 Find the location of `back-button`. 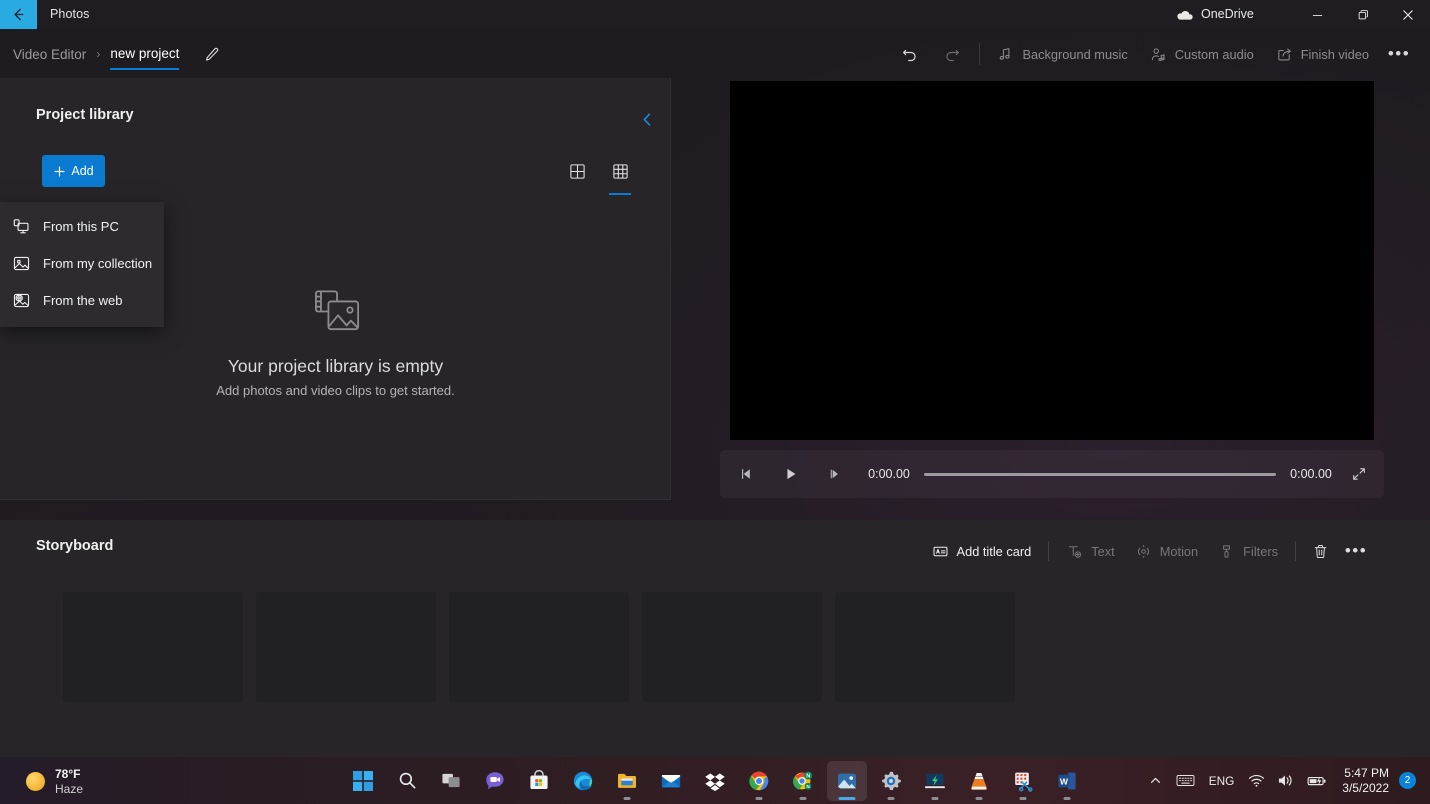

back-button is located at coordinates (18, 14).